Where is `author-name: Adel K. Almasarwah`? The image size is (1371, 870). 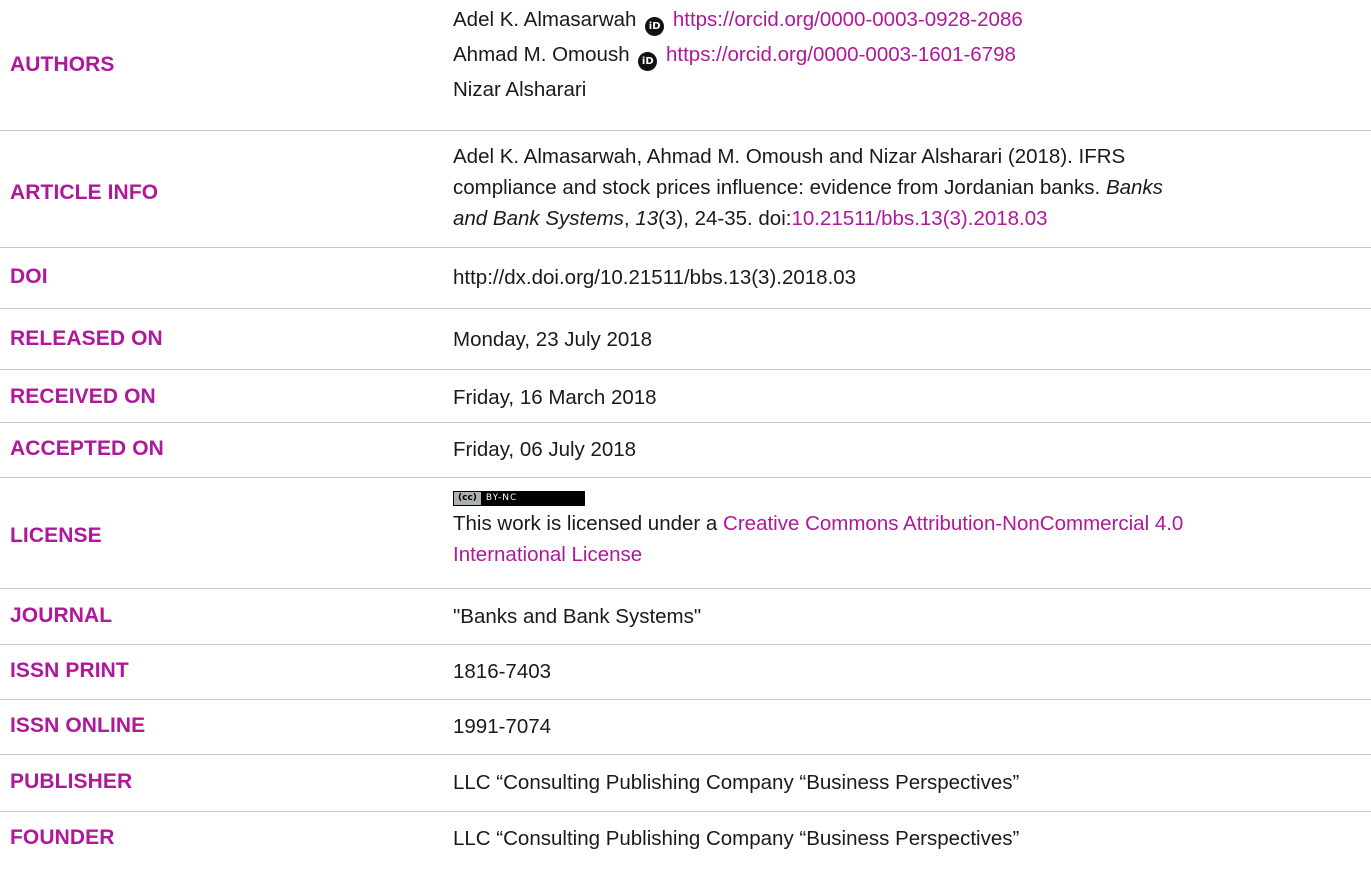 author-name: Adel K. Almasarwah is located at coordinates (545, 19).